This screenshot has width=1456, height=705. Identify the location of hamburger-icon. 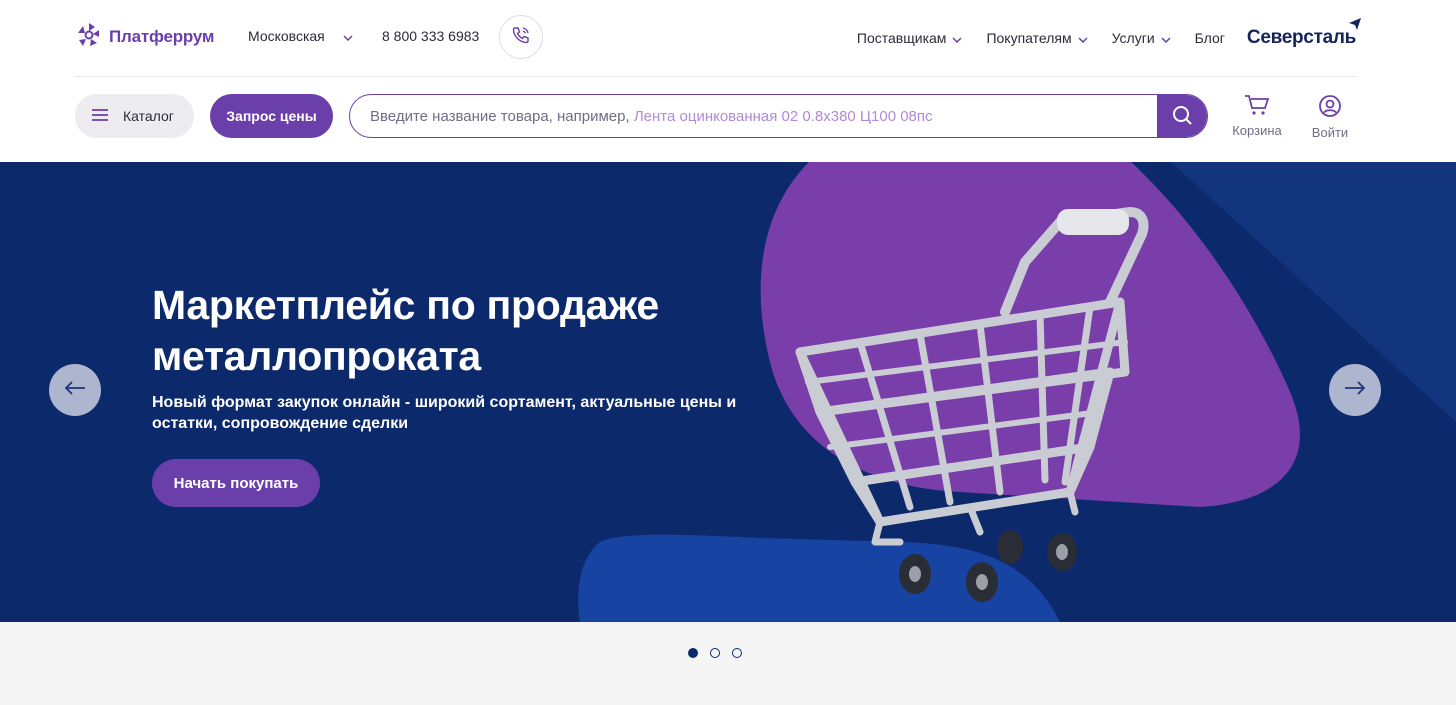
(100, 116).